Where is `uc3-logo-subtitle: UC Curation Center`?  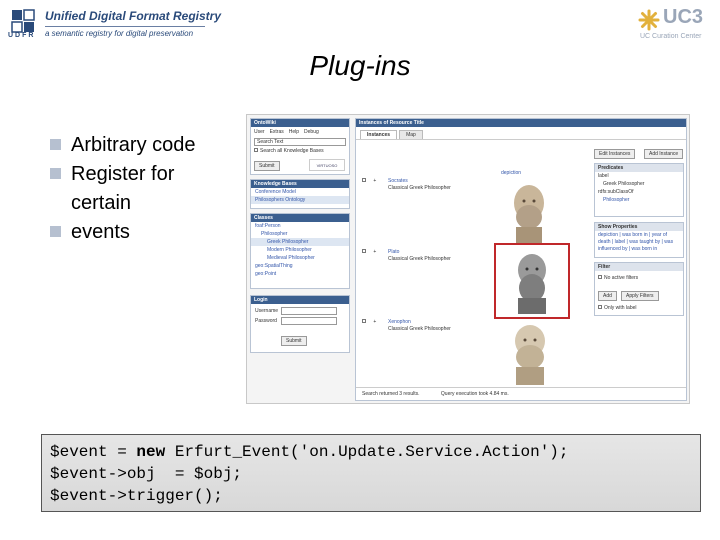 uc3-logo-subtitle: UC Curation Center is located at coordinates (671, 36).